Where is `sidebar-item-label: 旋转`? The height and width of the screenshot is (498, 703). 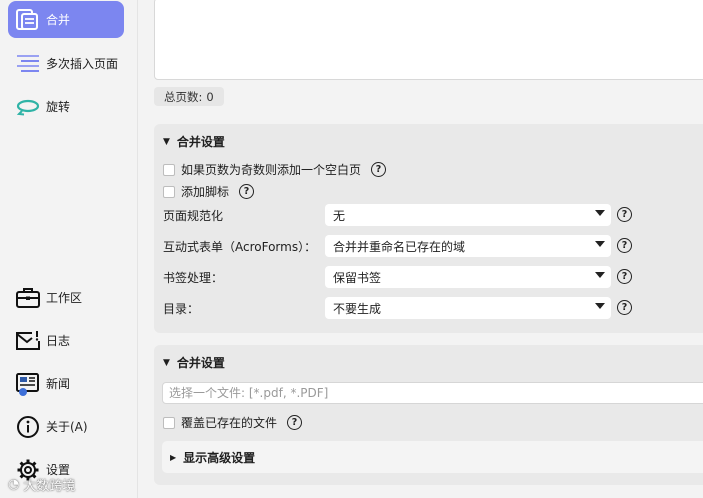
sidebar-item-label: 旋转 is located at coordinates (58, 107).